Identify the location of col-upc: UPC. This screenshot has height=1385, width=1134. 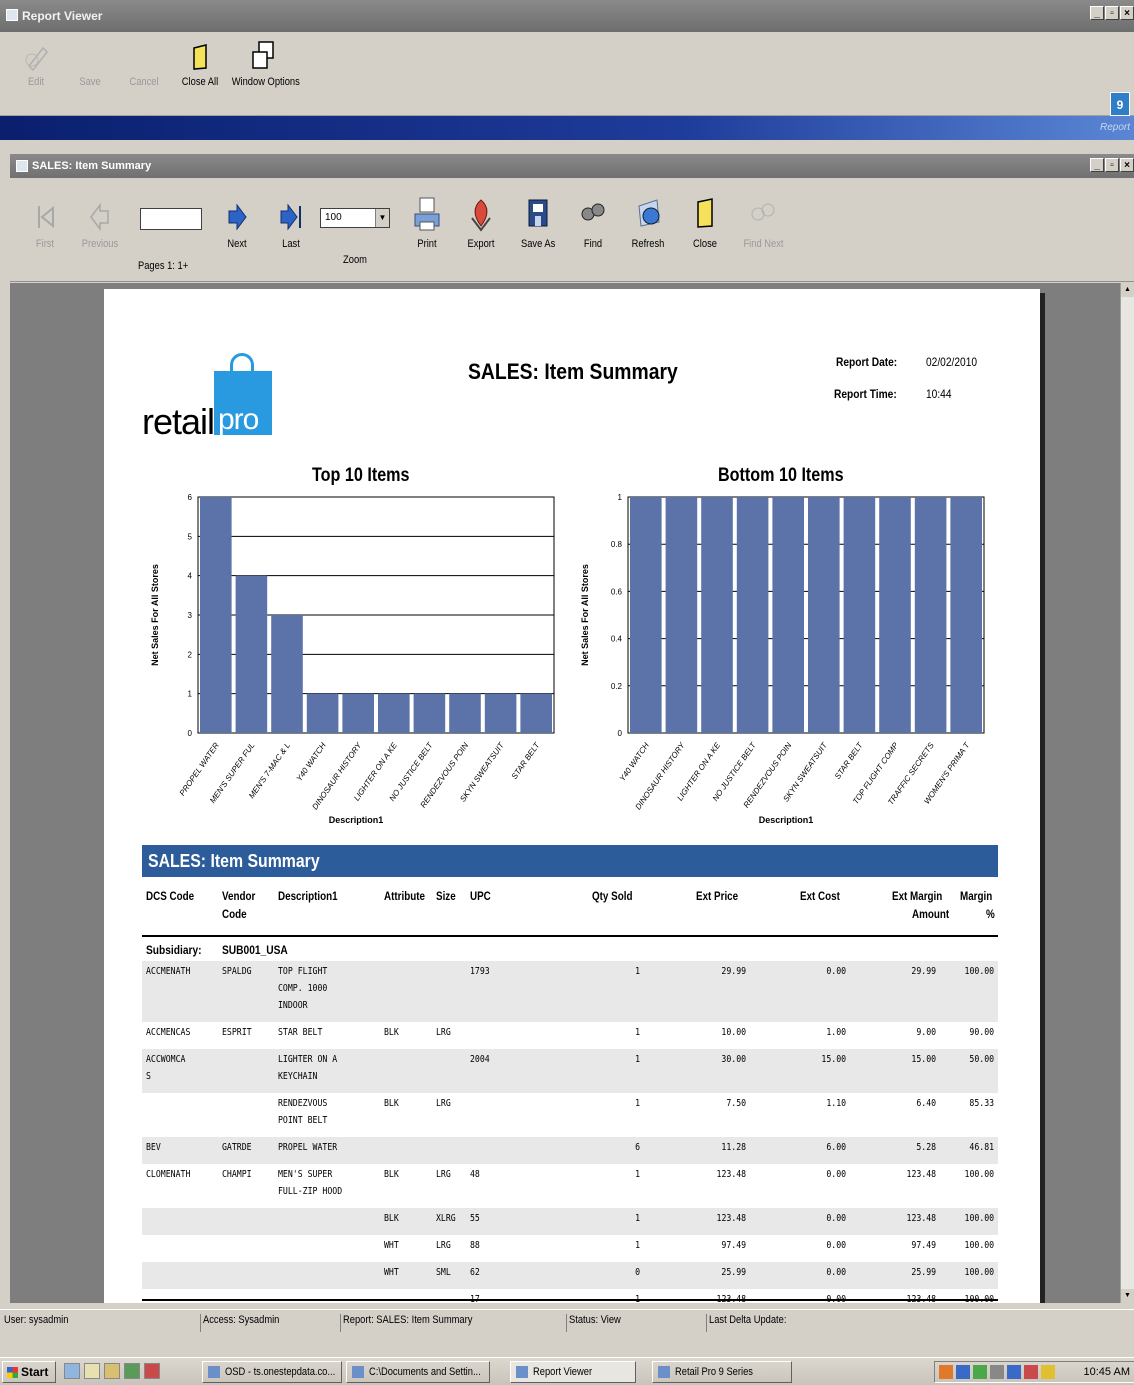
(480, 896).